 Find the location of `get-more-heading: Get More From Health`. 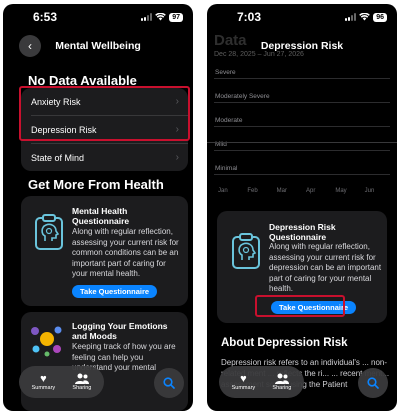

get-more-heading: Get More From Health is located at coordinates (96, 184).